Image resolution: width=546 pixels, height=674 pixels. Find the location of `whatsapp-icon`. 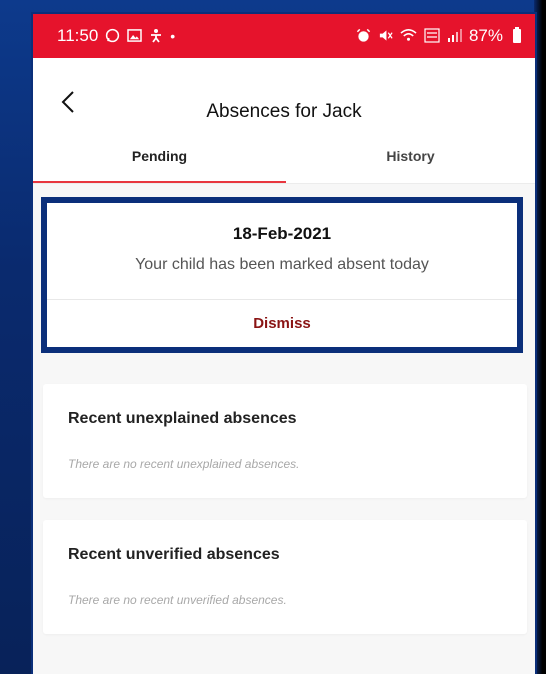

whatsapp-icon is located at coordinates (112, 36).